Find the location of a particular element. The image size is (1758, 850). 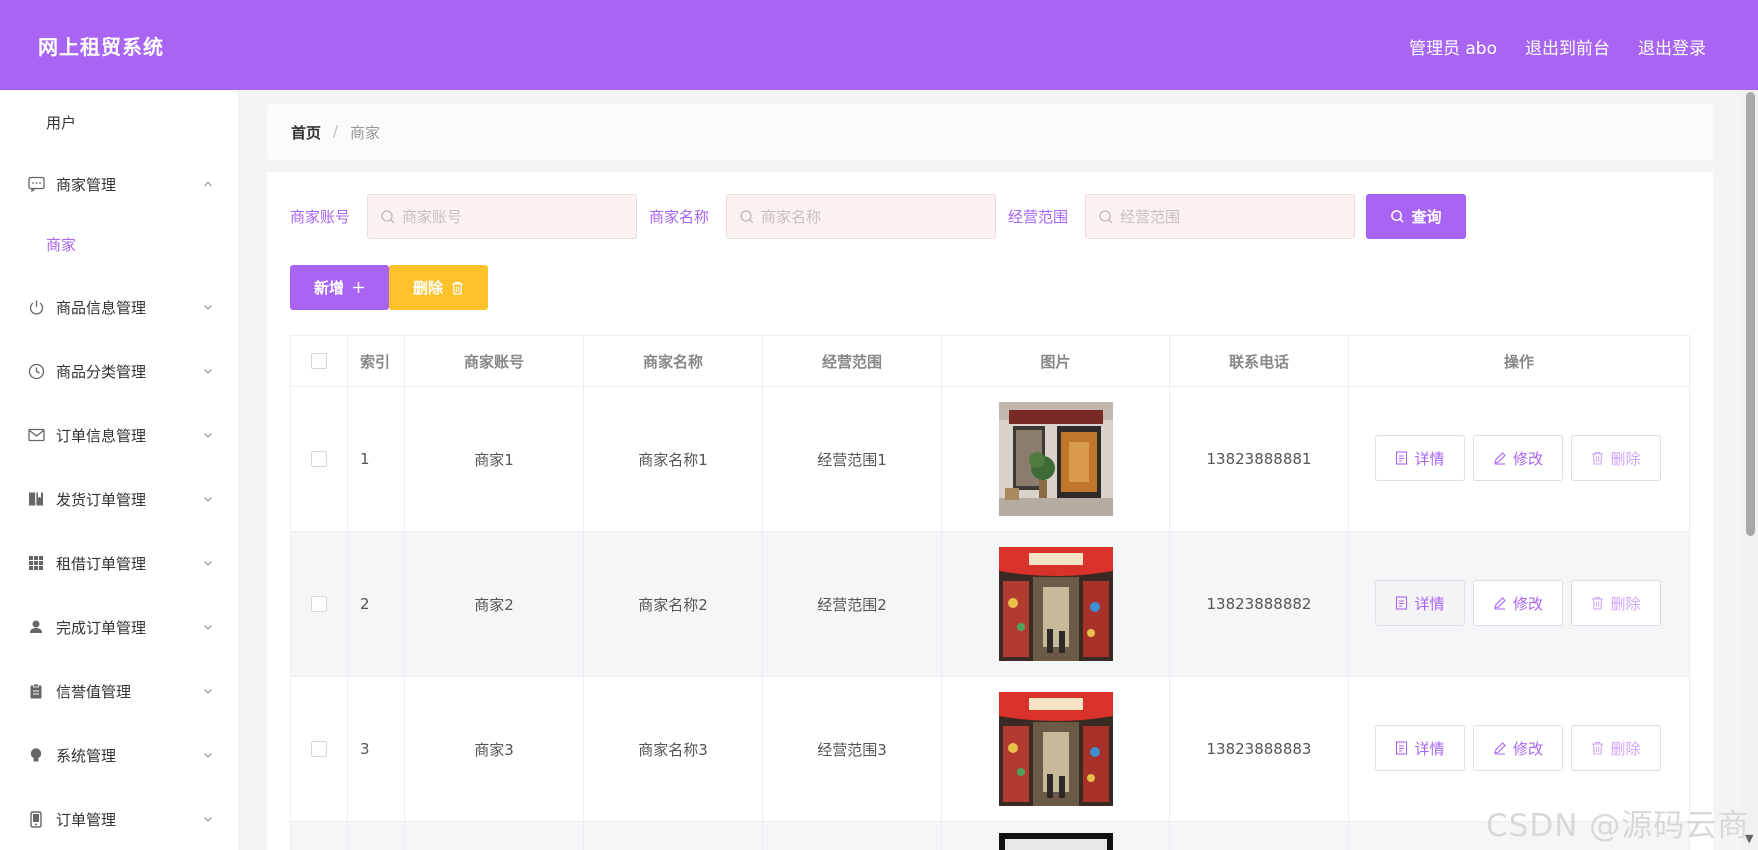

sidebar-item-product-category: 商品分类管理 is located at coordinates (119, 371).